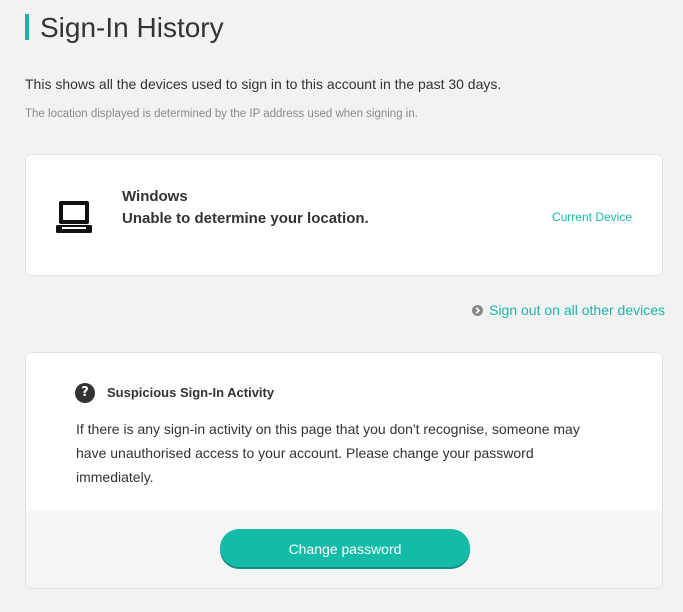 The image size is (683, 612). What do you see at coordinates (478, 310) in the screenshot?
I see `chevron-right-icon` at bounding box center [478, 310].